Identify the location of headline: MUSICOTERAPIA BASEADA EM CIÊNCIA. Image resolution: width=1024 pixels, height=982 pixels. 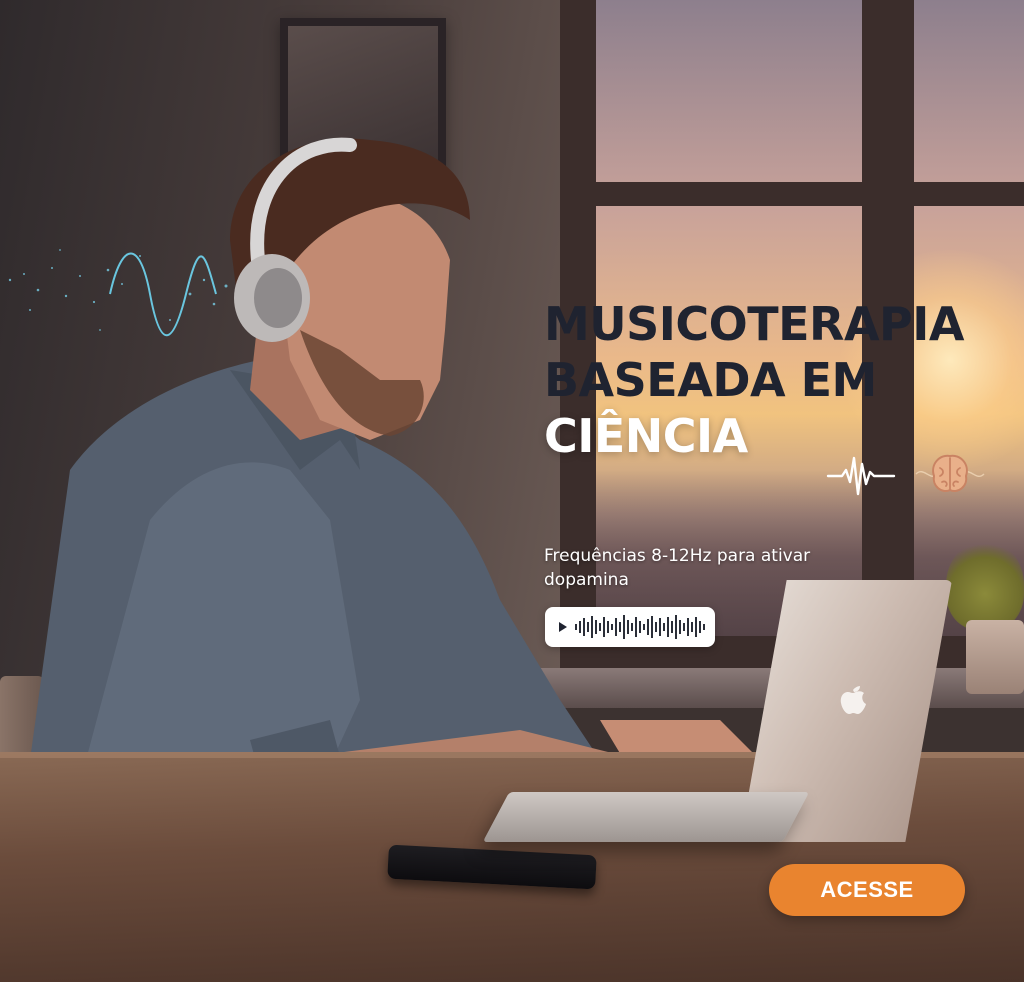
(754, 380).